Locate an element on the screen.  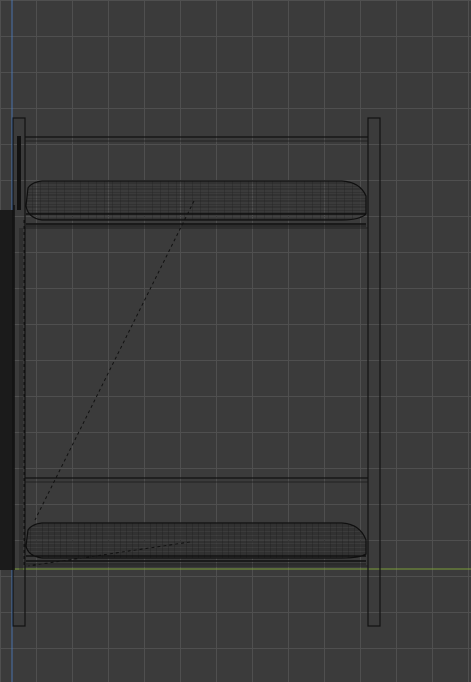
lower-mattress is located at coordinates (196, 540).